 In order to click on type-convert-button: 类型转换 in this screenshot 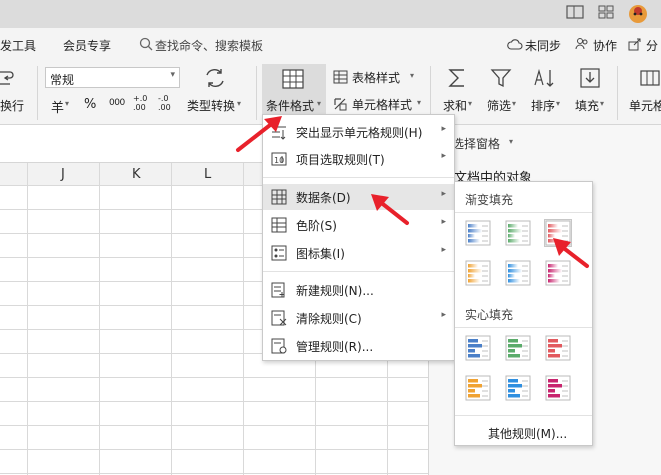, I will do `click(211, 105)`.